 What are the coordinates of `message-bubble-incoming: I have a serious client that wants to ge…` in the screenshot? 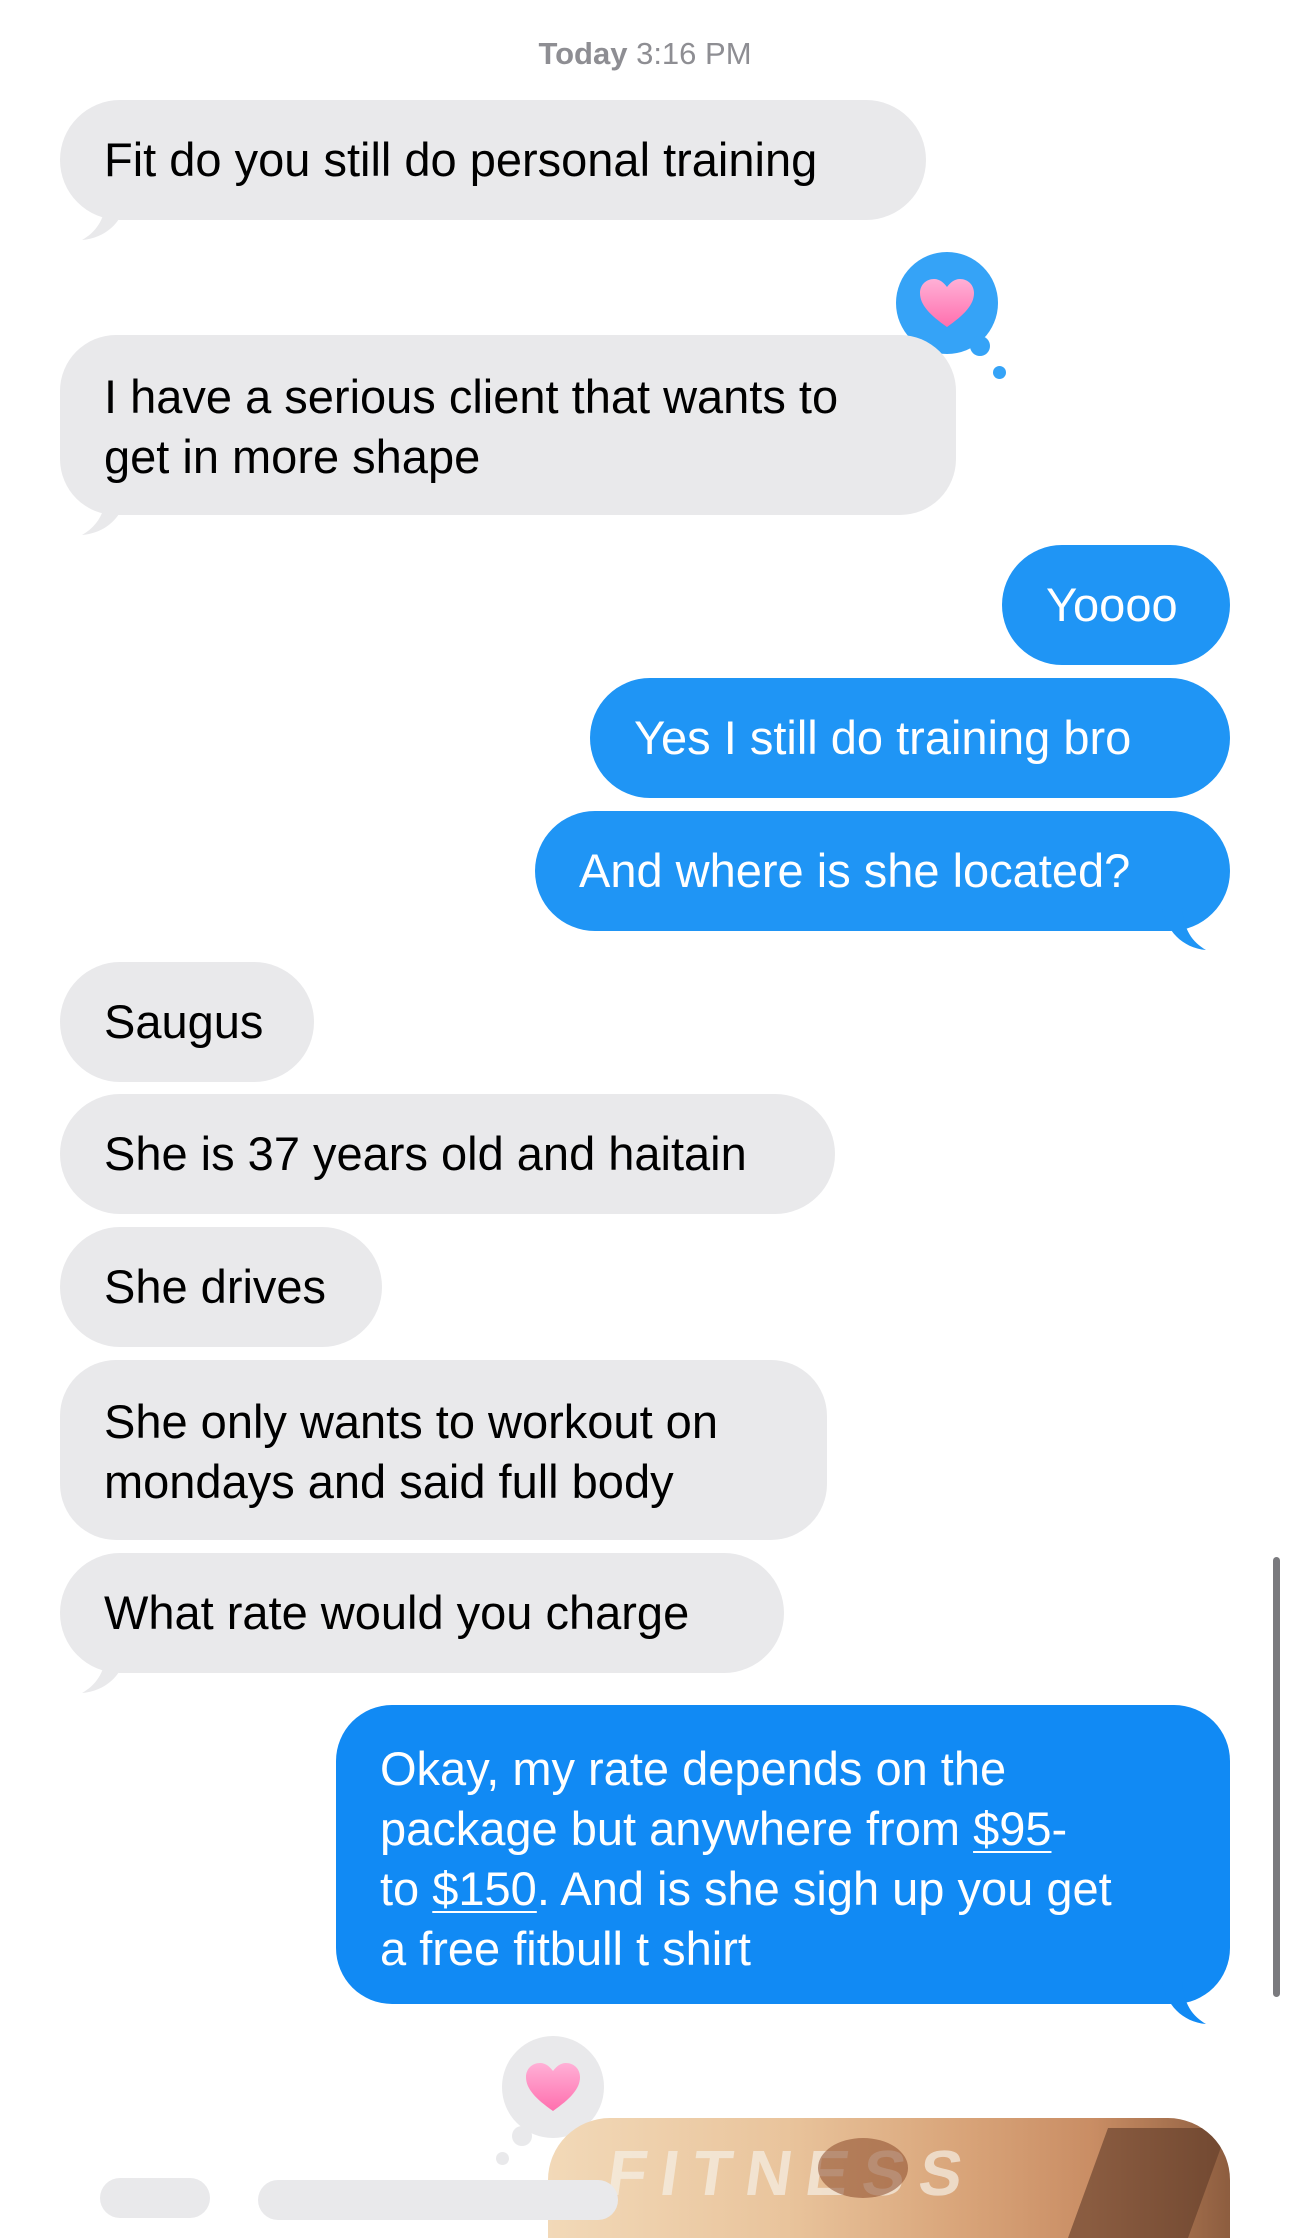 It's located at (508, 425).